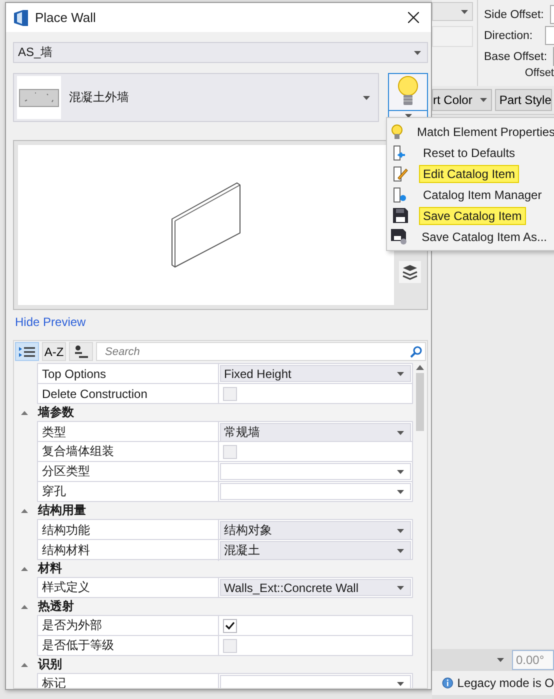 The width and height of the screenshot is (554, 699). I want to click on document-arrow-icon, so click(400, 152).